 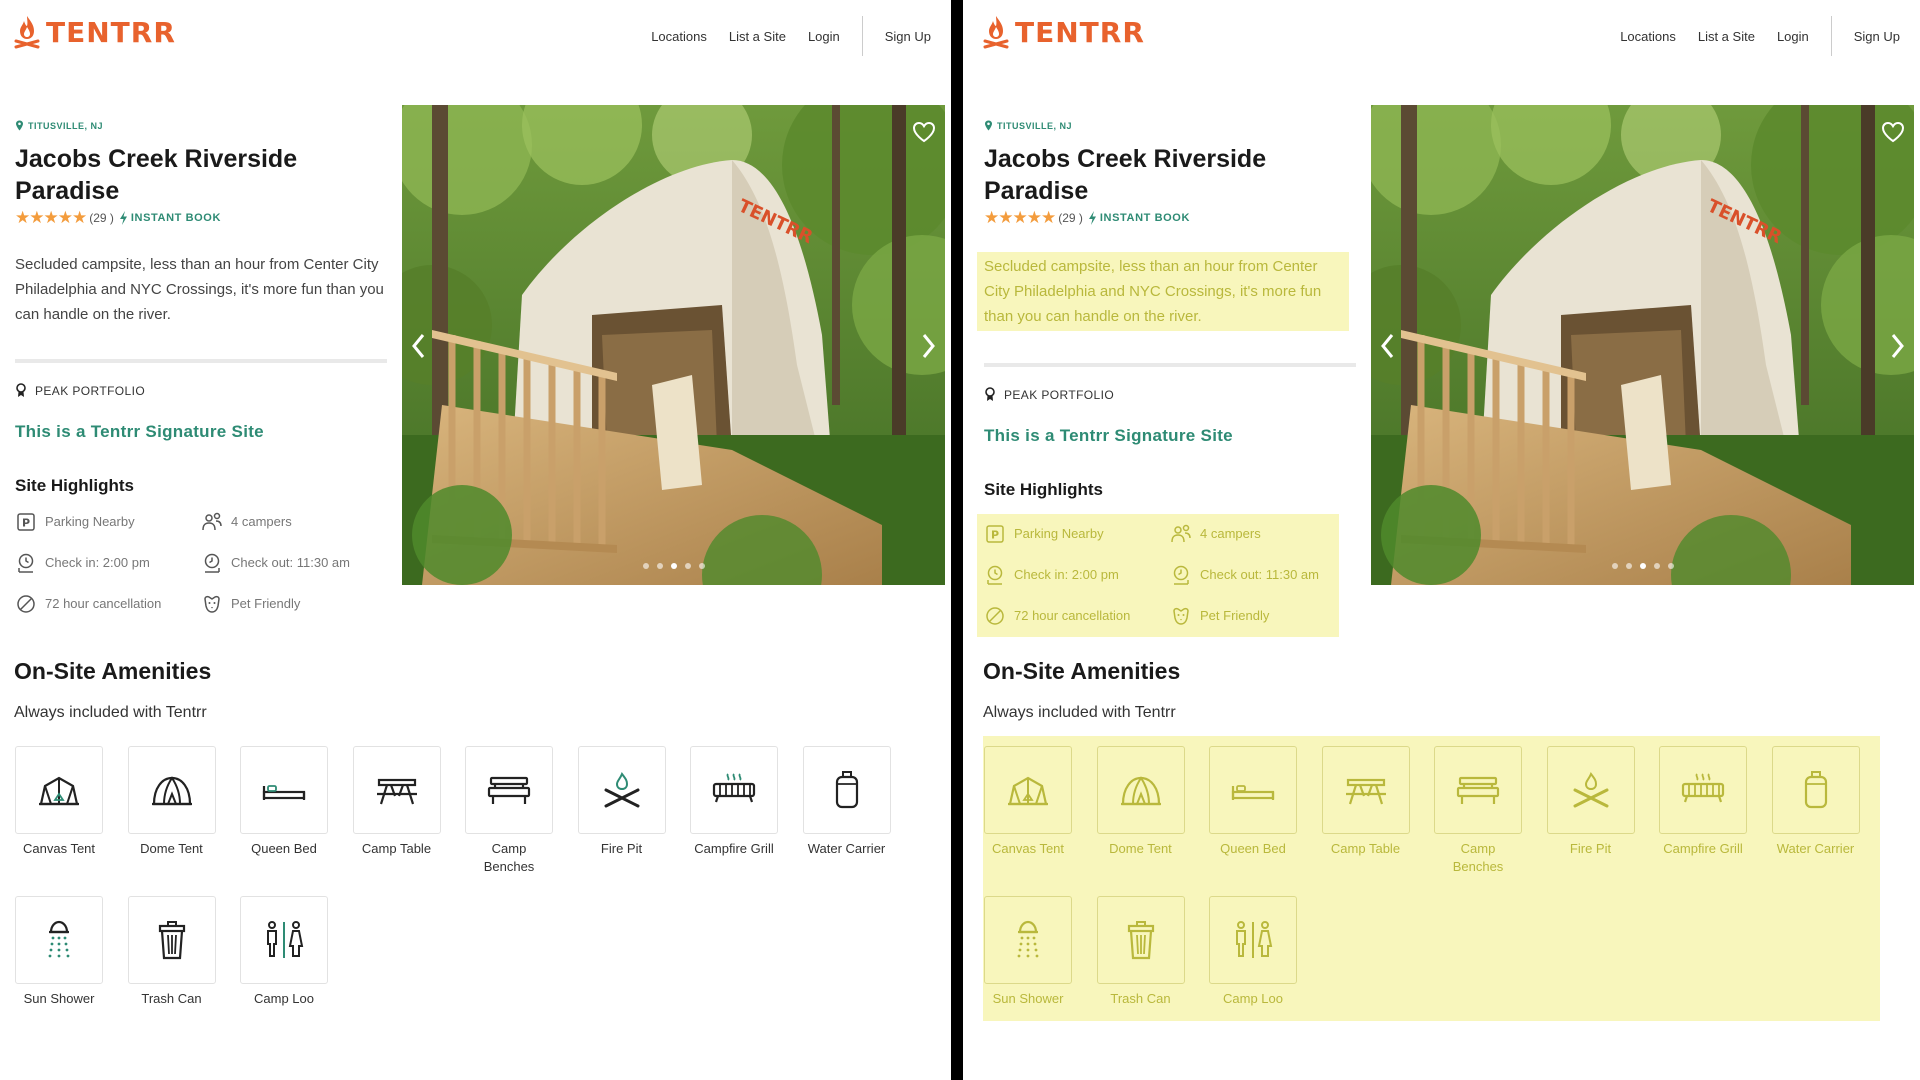 I want to click on pet-icon, so click(x=212, y=604).